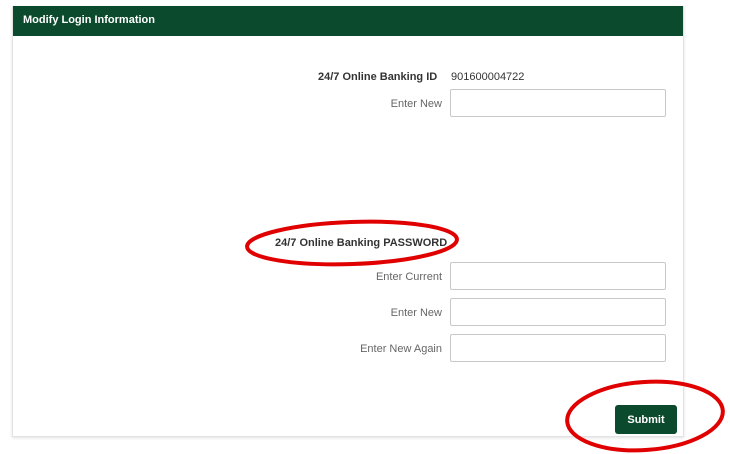 The height and width of the screenshot is (454, 730). Describe the element at coordinates (348, 21) in the screenshot. I see `panel-header: Modify Login Information` at that location.